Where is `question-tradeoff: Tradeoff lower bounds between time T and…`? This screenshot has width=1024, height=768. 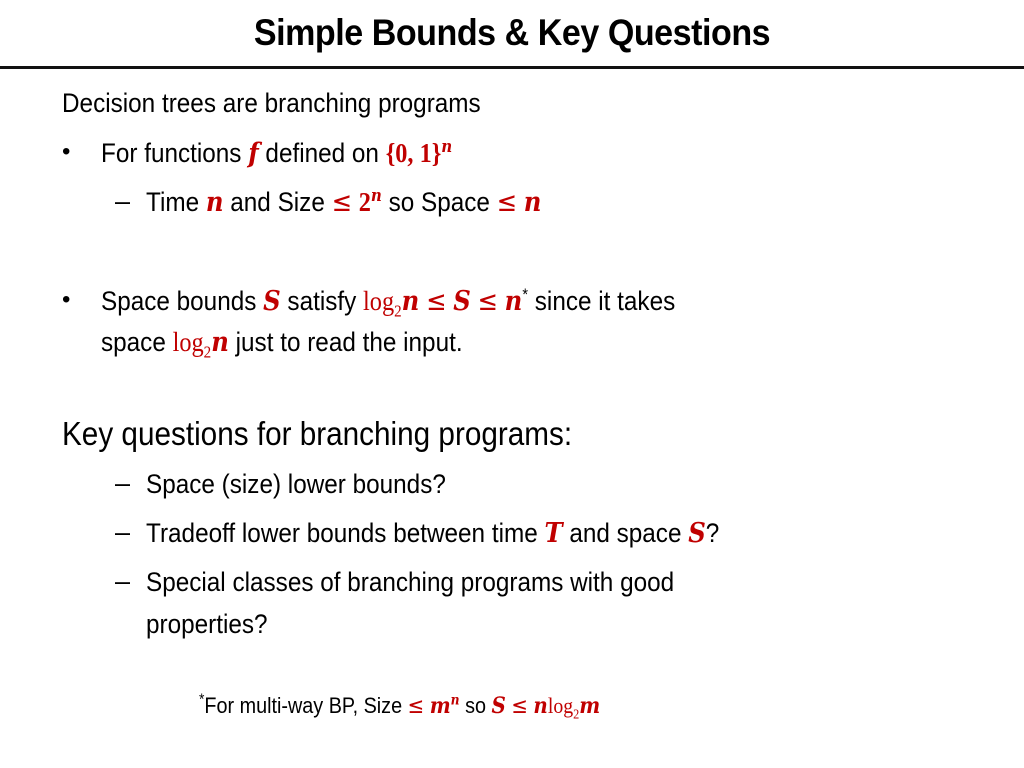
question-tradeoff: Tradeoff lower bounds between time T and… is located at coordinates (432, 533).